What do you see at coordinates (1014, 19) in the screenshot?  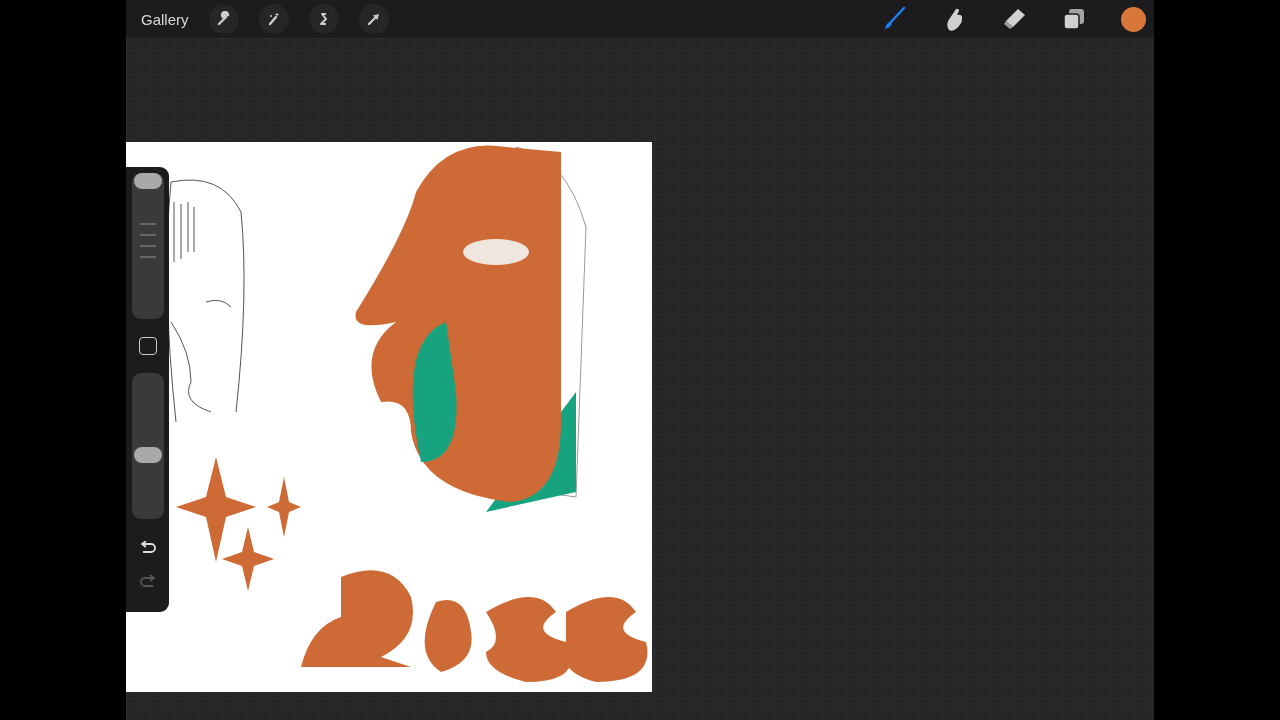 I see `eraser-icon` at bounding box center [1014, 19].